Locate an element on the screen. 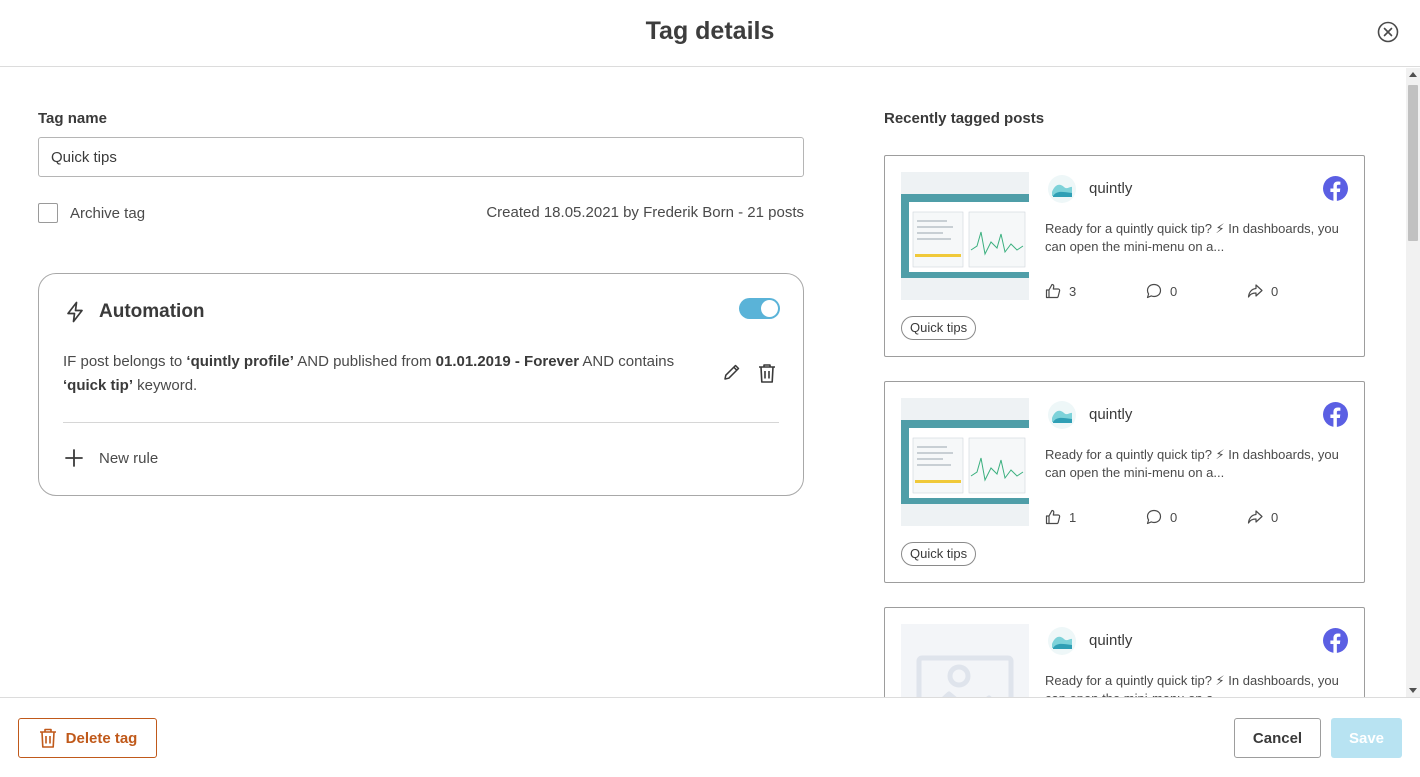  tag-name-input is located at coordinates (421, 157).